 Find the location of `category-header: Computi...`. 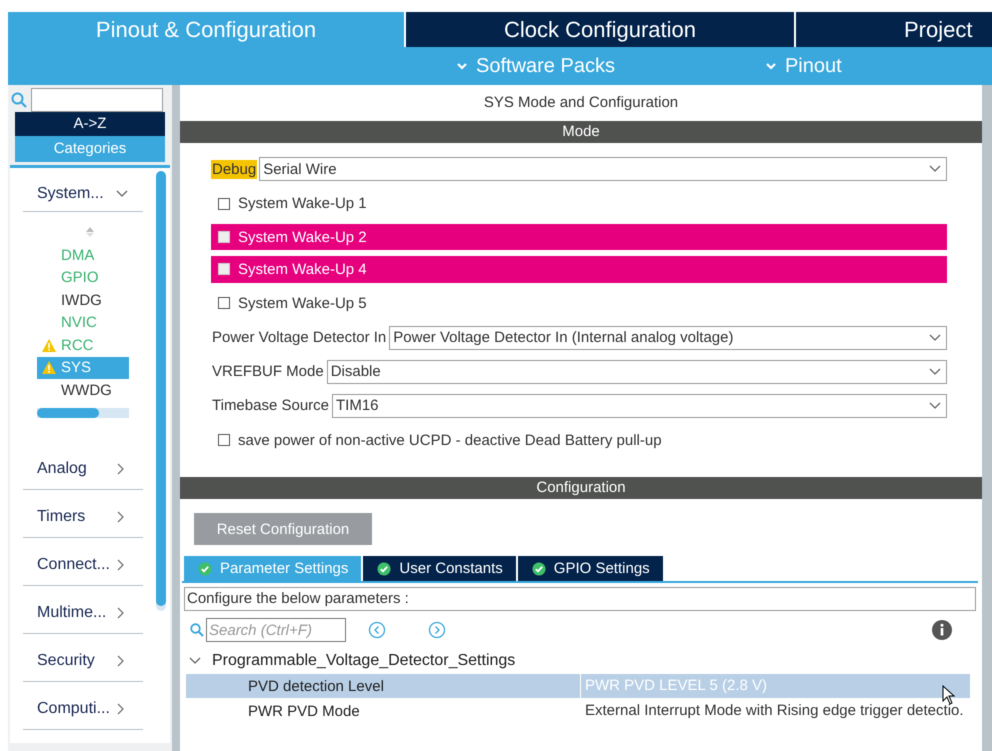

category-header: Computi... is located at coordinates (83, 706).